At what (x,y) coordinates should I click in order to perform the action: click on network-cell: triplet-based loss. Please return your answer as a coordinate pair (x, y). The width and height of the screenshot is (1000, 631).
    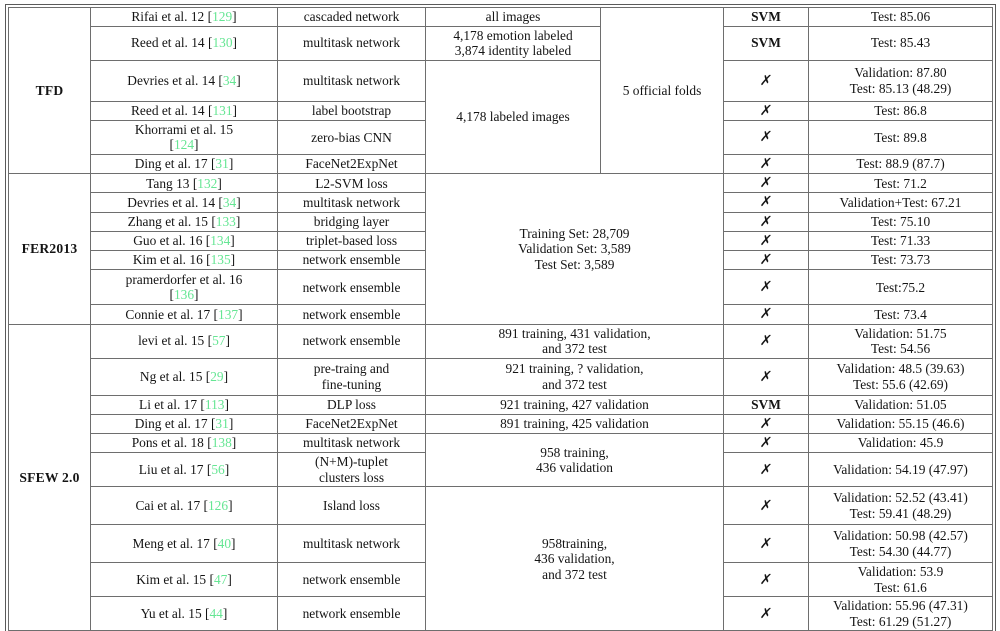
    Looking at the image, I should click on (351, 241).